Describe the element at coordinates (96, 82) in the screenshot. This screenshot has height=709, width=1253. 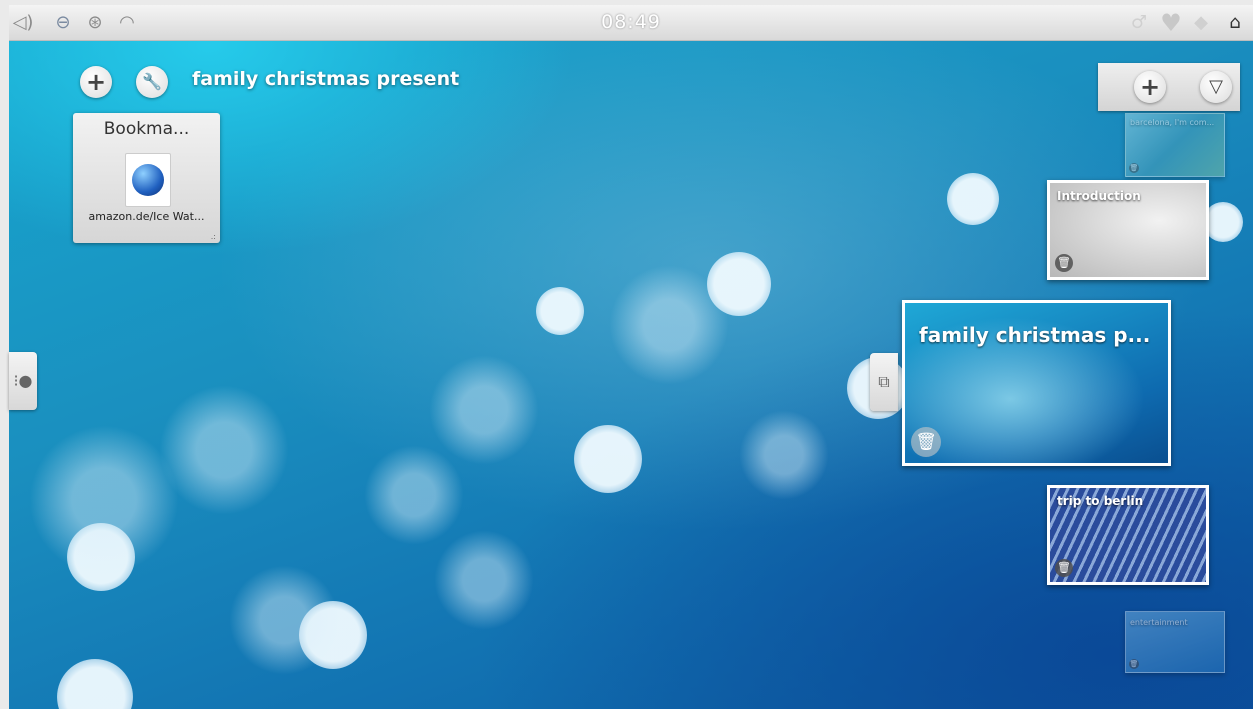
I see `add-widget-button: +` at that location.